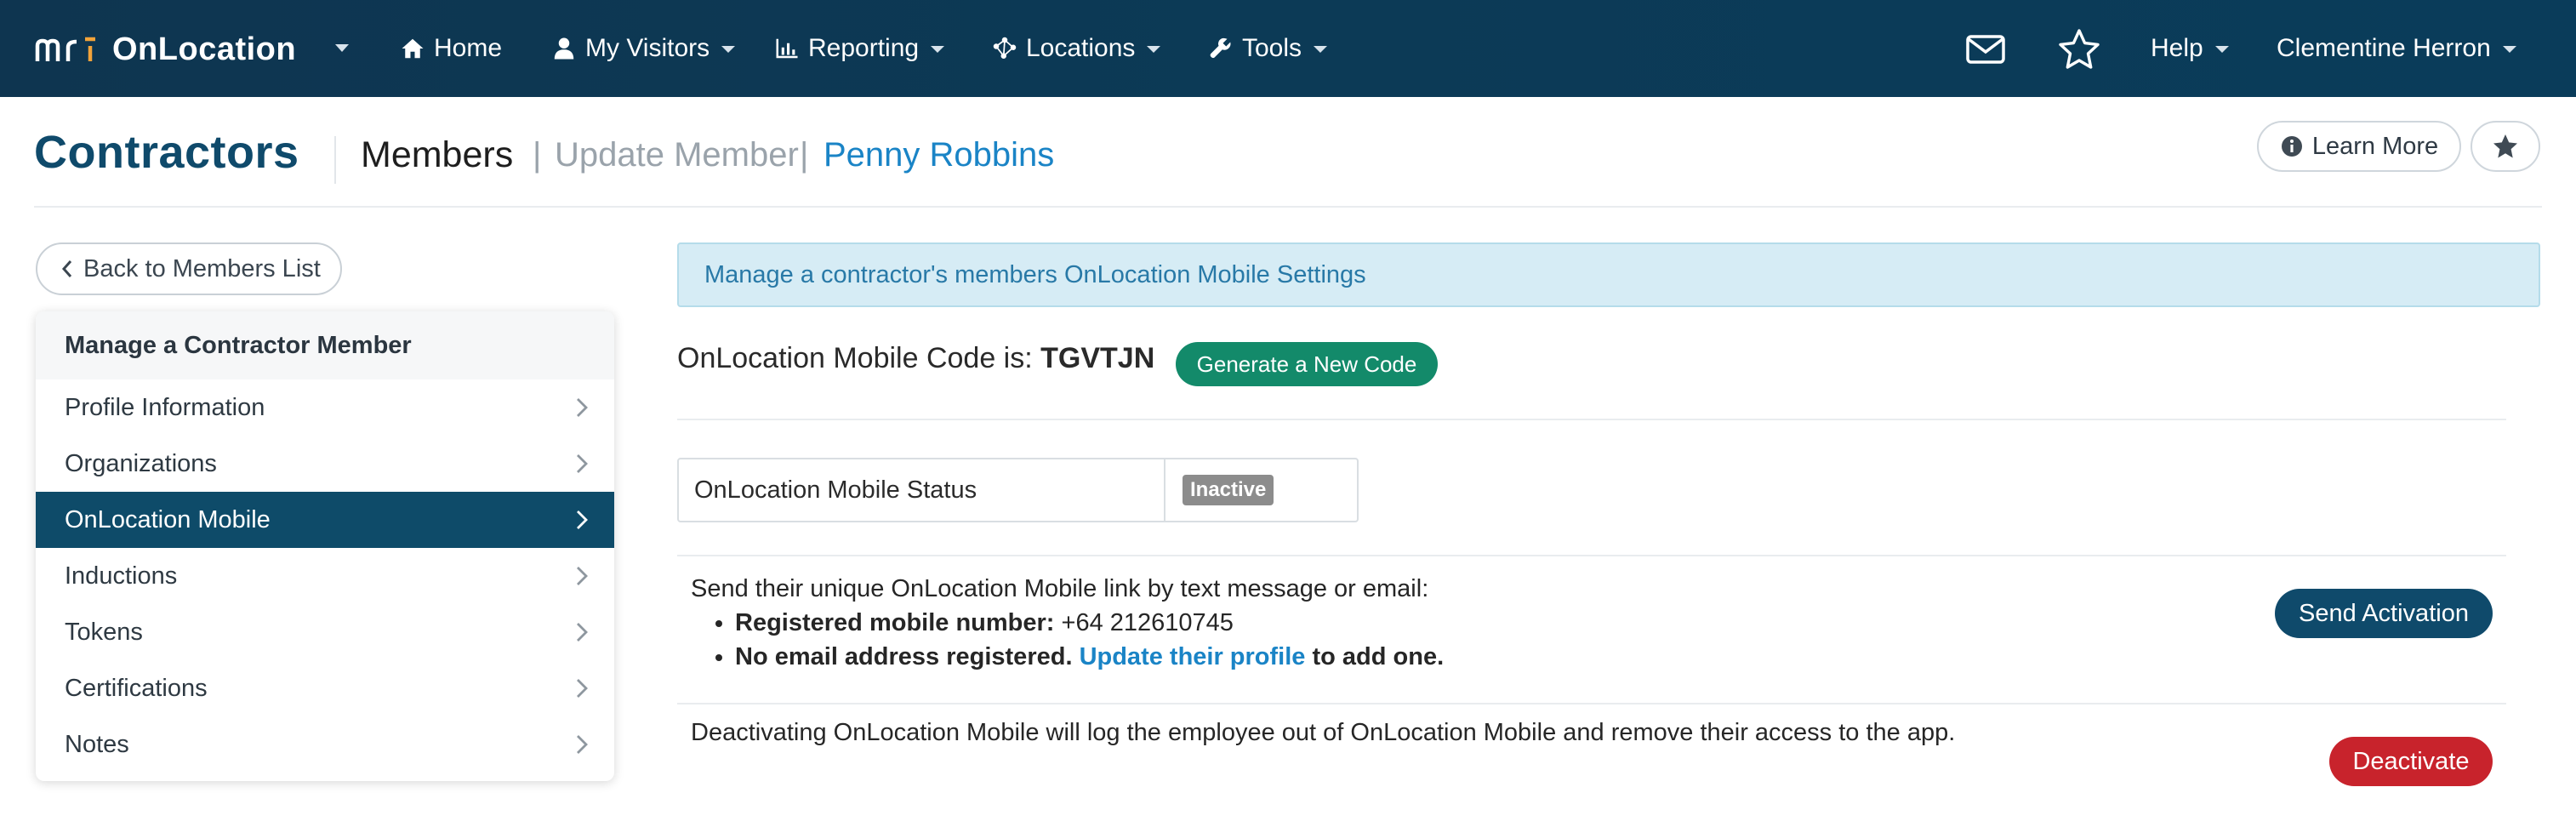 The image size is (2576, 827). Describe the element at coordinates (121, 576) in the screenshot. I see `sidebar-item-label: Inductions` at that location.